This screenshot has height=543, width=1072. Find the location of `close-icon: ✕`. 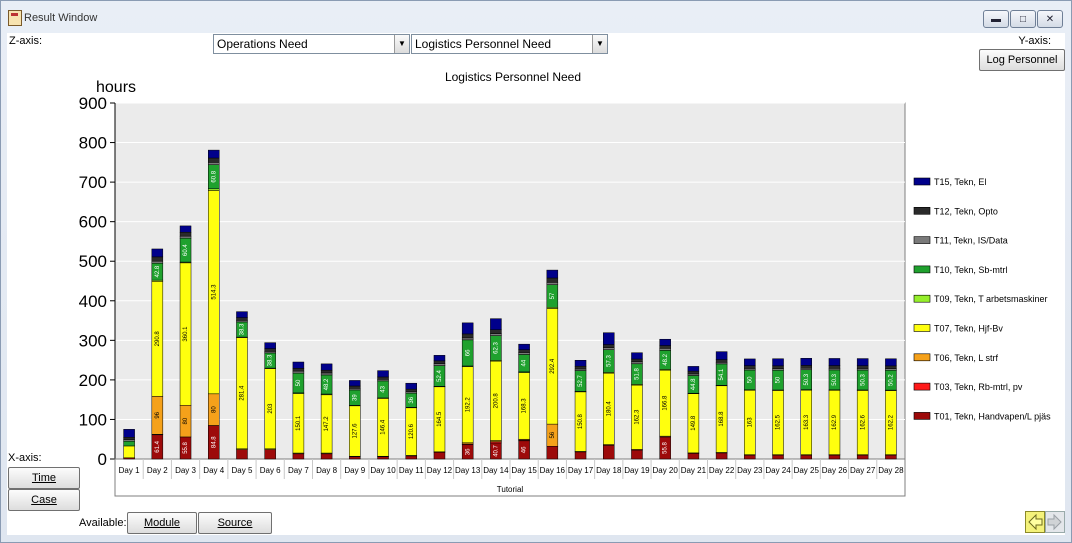

close-icon: ✕ is located at coordinates (1050, 19).